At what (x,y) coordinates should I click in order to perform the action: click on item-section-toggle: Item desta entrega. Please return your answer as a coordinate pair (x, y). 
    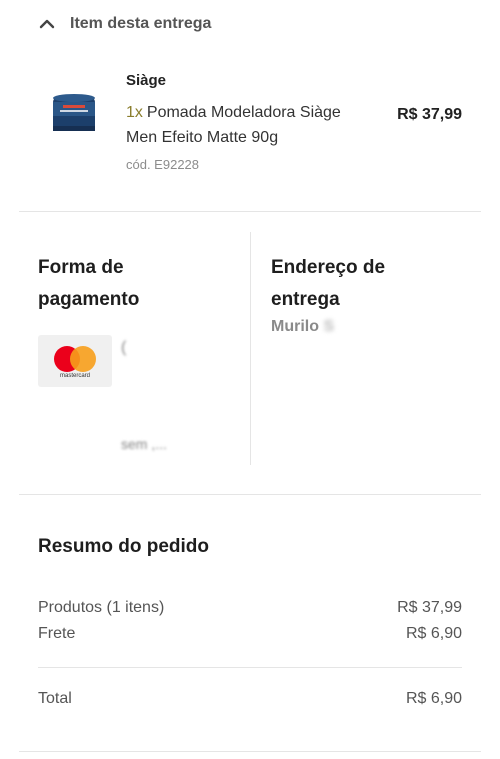
    Looking at the image, I should click on (124, 24).